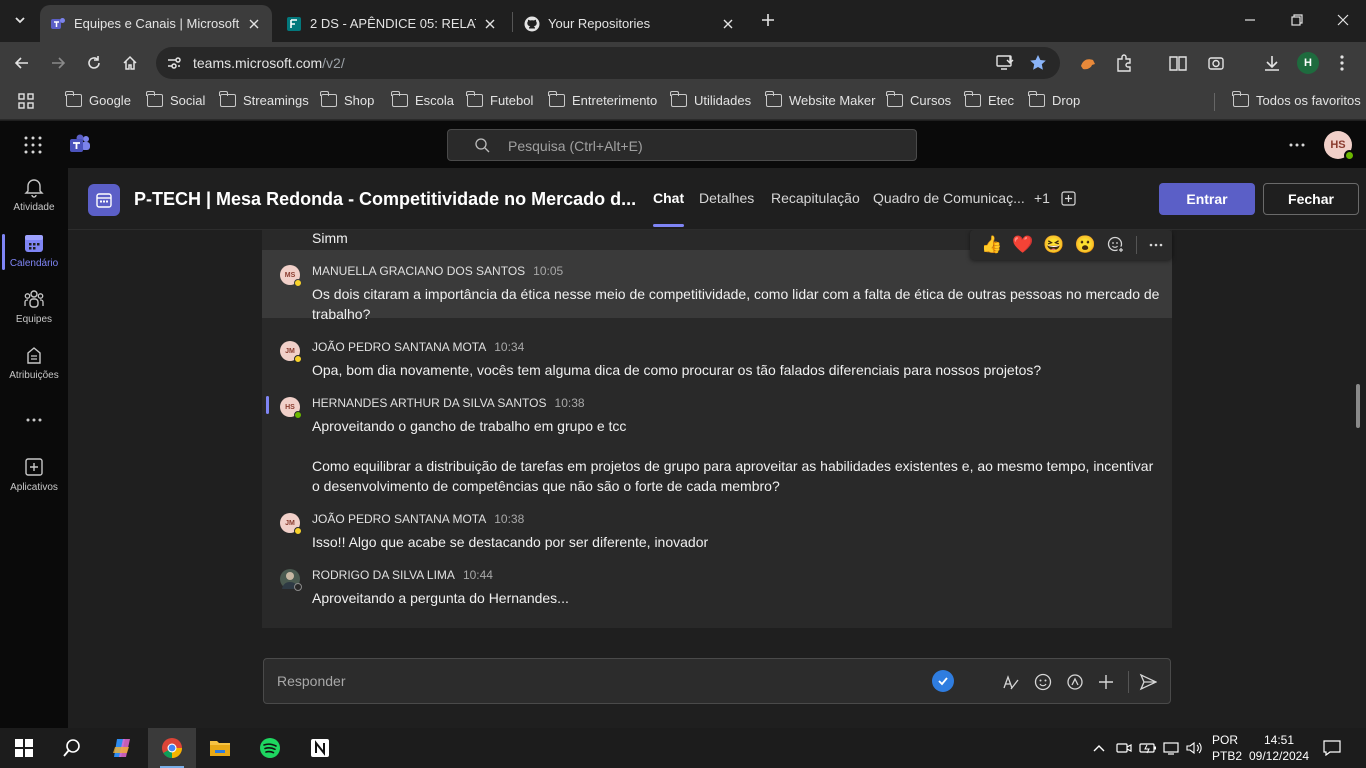  I want to click on profile-avatar: H, so click(1308, 63).